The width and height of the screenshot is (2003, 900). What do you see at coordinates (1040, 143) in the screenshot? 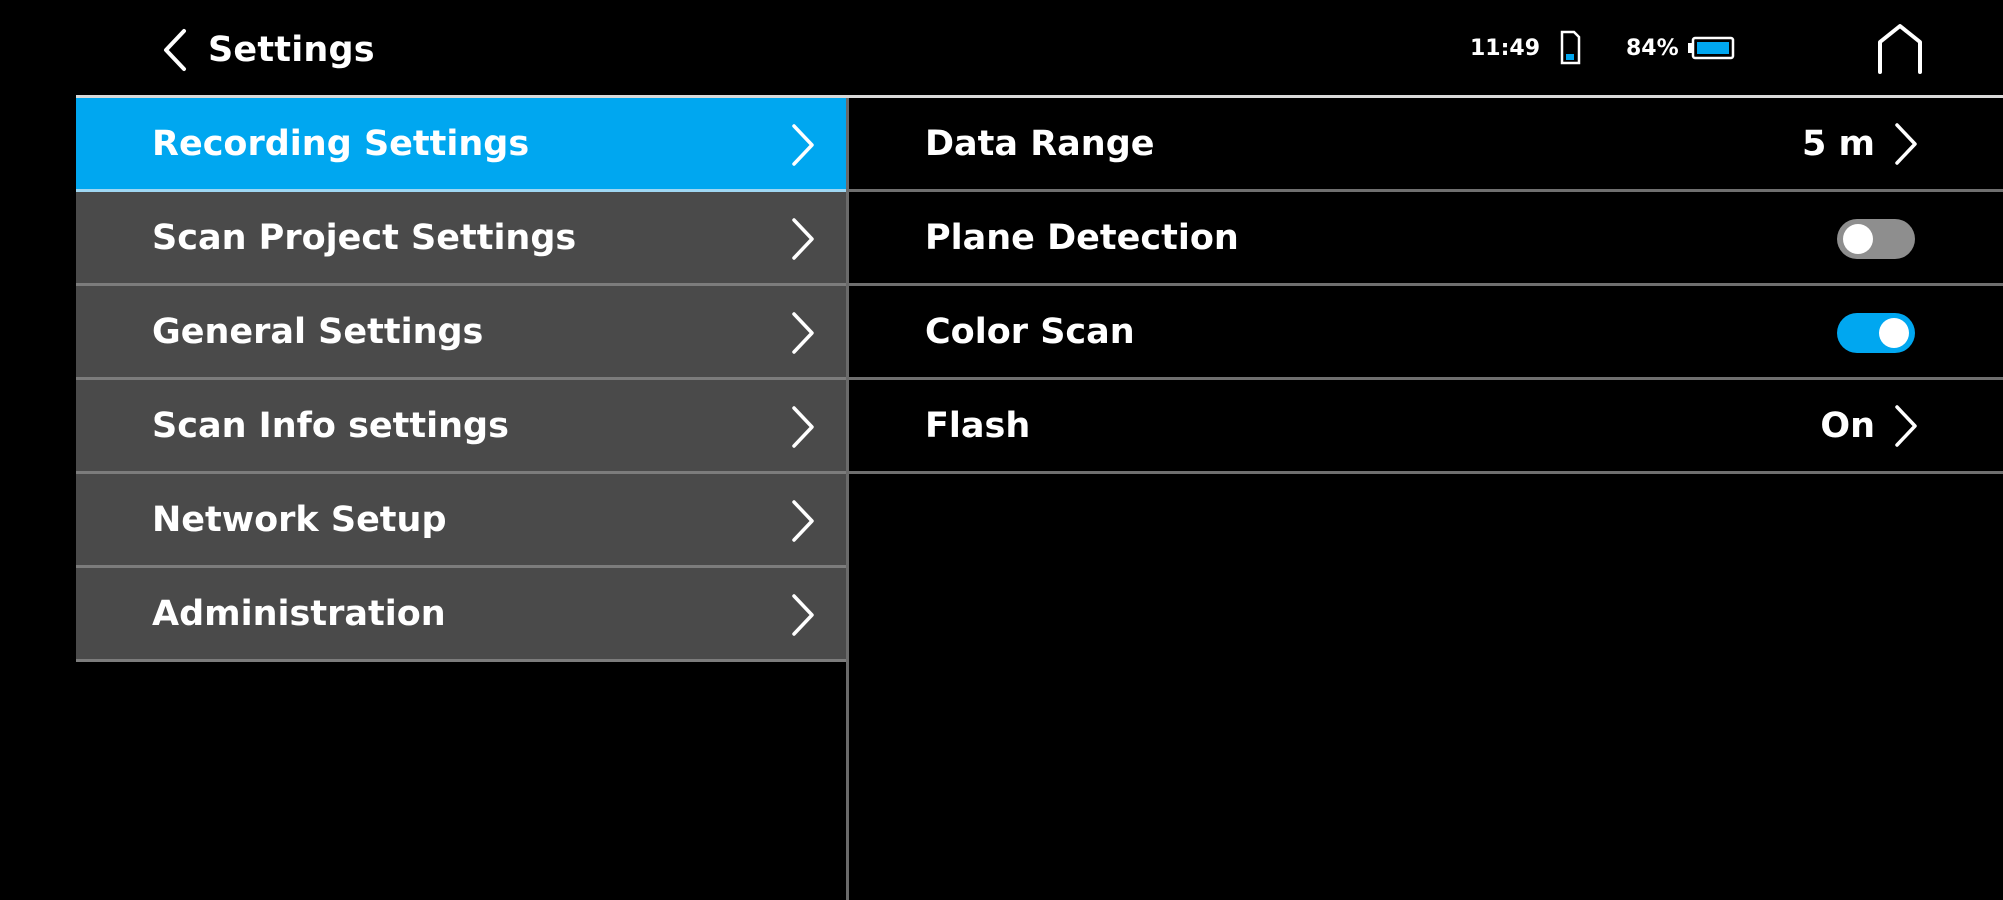
I see `data-range-label: Data Range` at bounding box center [1040, 143].